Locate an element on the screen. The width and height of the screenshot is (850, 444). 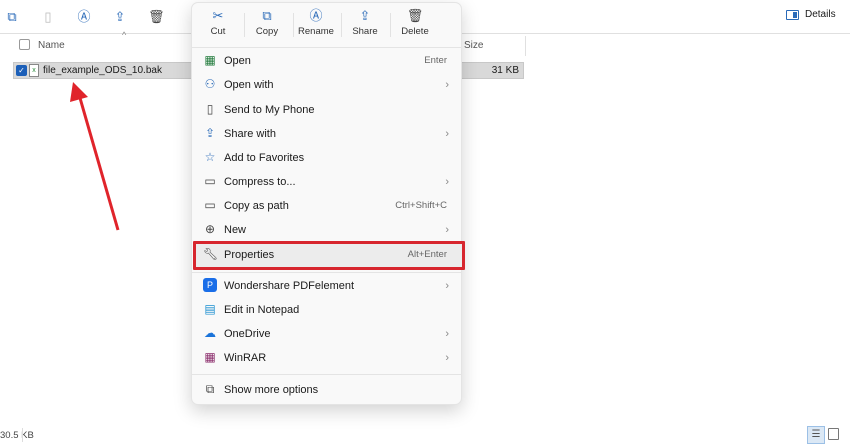
item-label: Copy as path is located at coordinates (256, 206).